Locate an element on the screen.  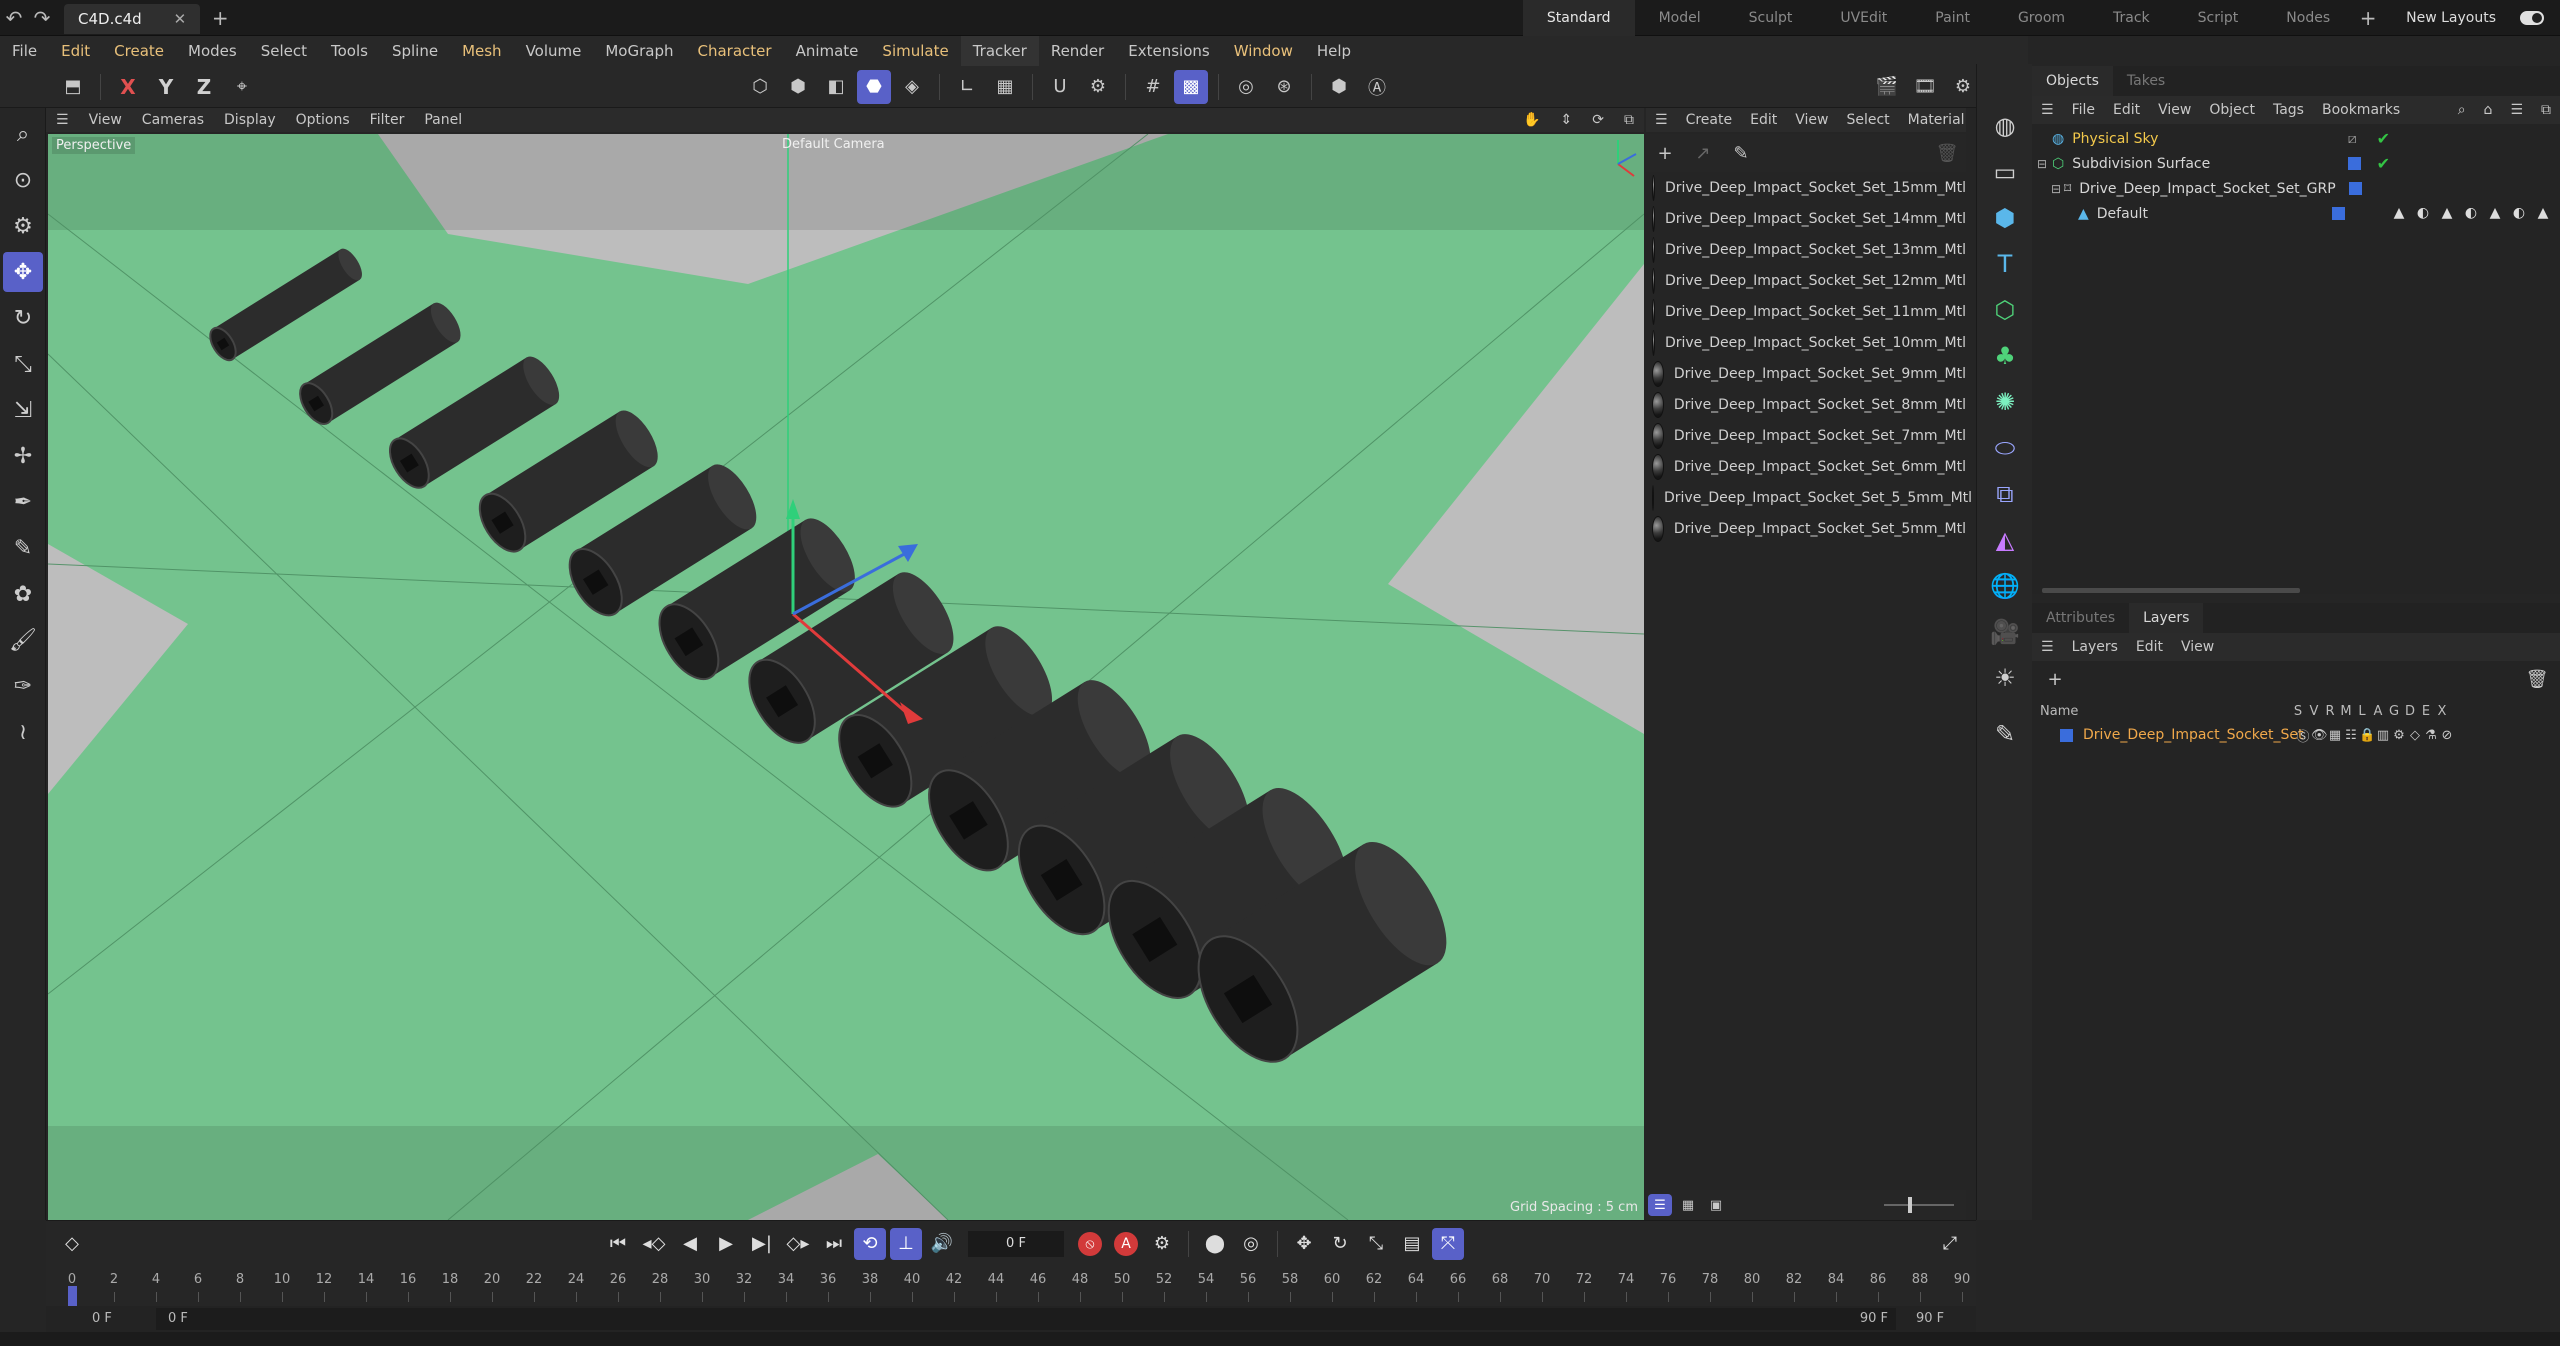
rotation-key-icon: ↻ is located at coordinates (1340, 1244).